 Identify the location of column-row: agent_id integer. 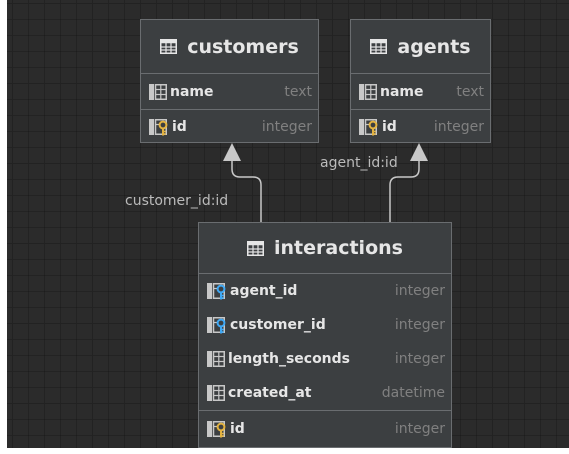
(325, 291).